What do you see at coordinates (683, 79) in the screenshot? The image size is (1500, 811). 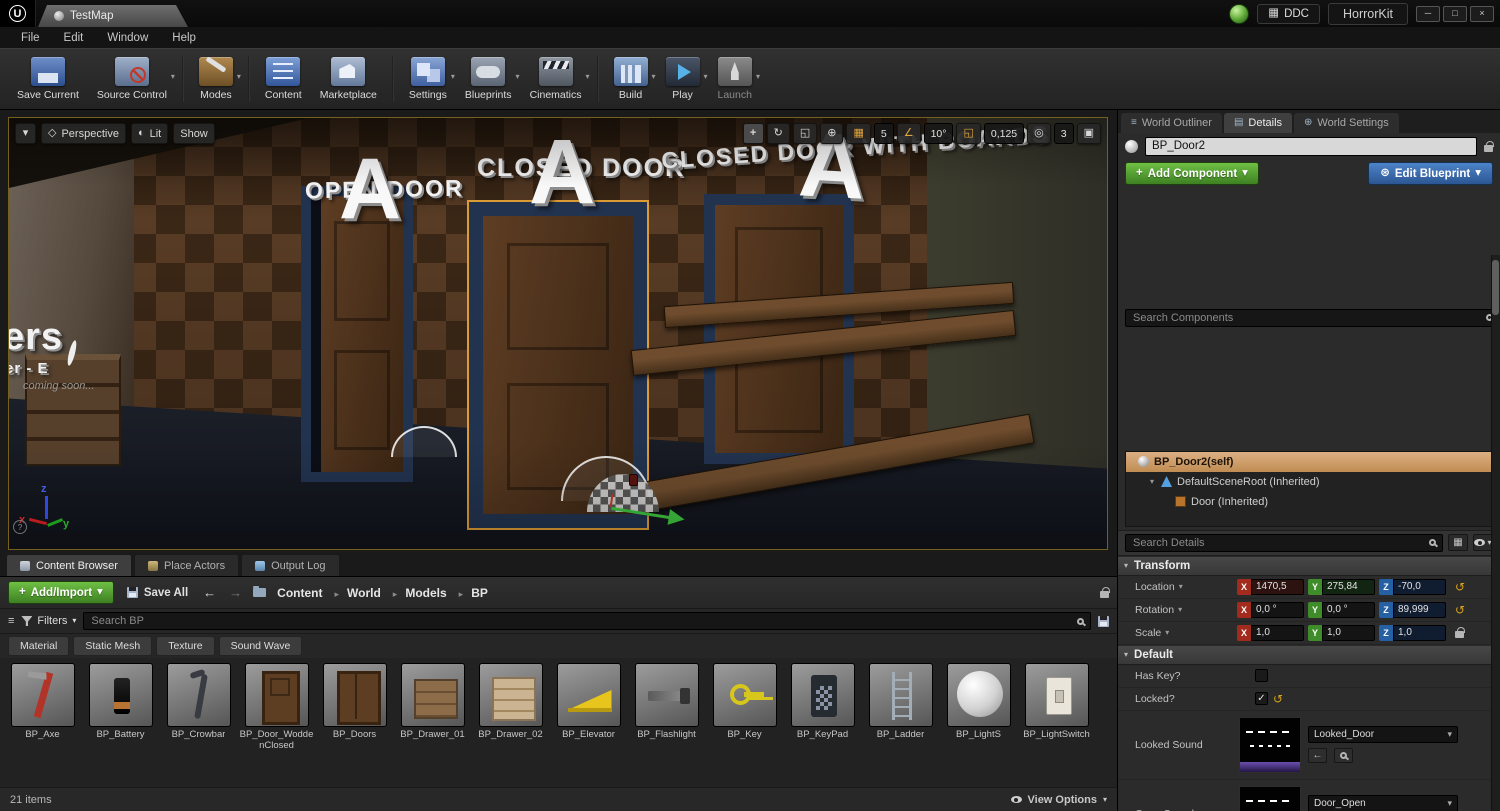 I see `toolbar-play-button: Play` at bounding box center [683, 79].